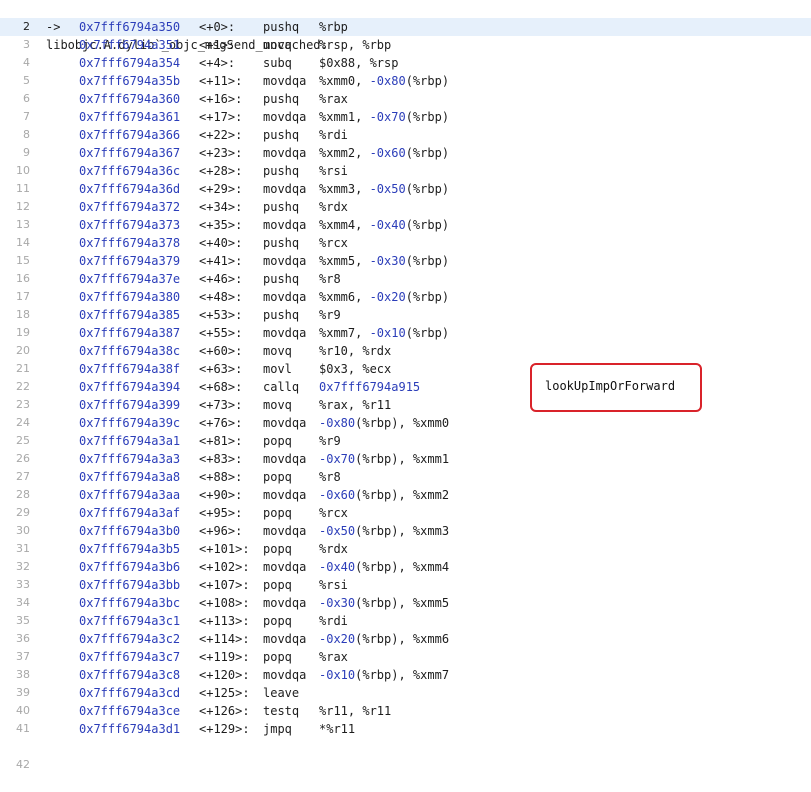 This screenshot has height=792, width=811. I want to click on instruction-offset: <+4>:, so click(217, 63).